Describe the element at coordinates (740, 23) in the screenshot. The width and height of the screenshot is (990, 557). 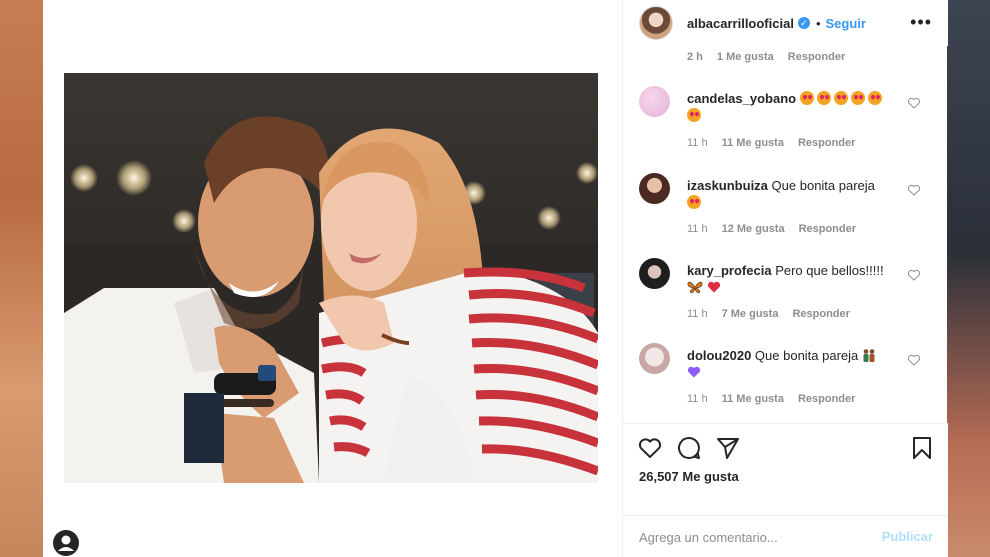
I see `author-username: albacarrillooficial` at that location.